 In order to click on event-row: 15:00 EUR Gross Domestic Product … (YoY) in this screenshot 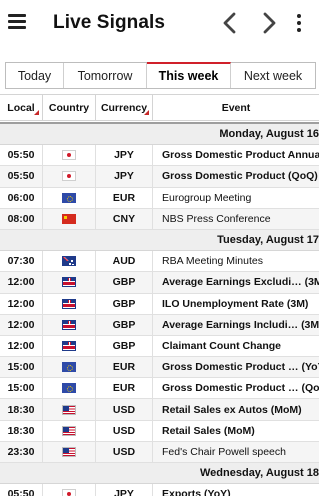, I will do `click(159, 368)`.